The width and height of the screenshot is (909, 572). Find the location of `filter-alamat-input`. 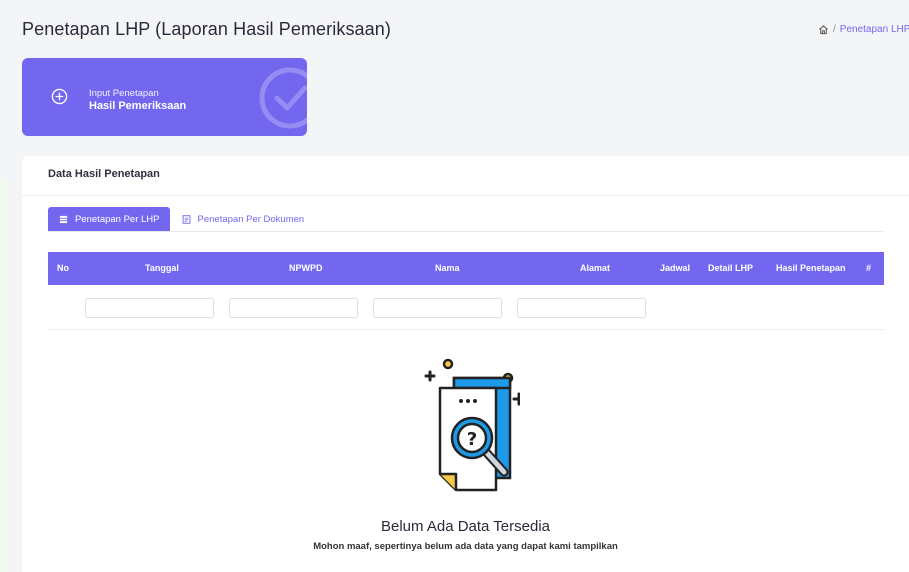

filter-alamat-input is located at coordinates (581, 308).